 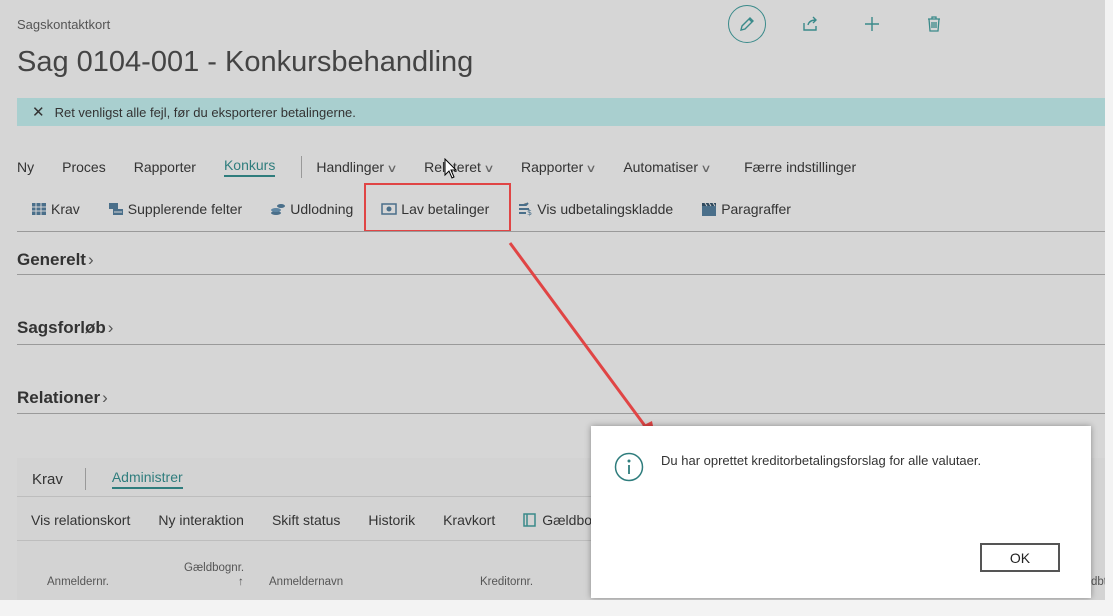 I want to click on column-header-gaeldbognr: Gældbognr., so click(x=214, y=568).